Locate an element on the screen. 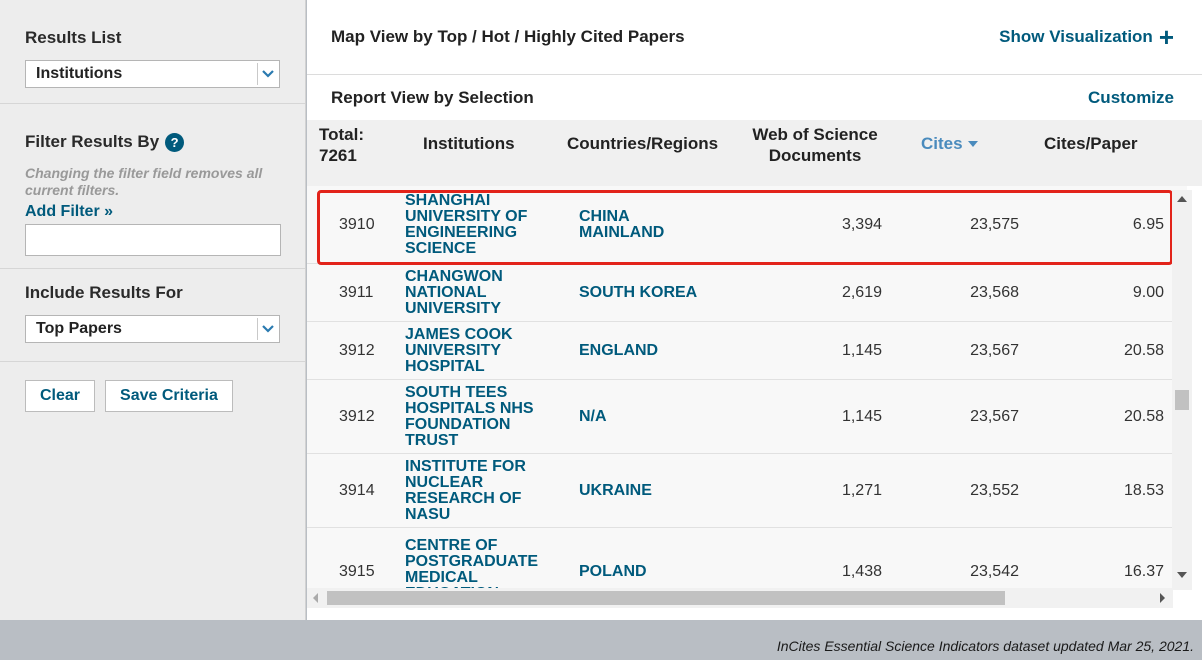 This screenshot has width=1202, height=660. cell-docs: 1,271 is located at coordinates (861, 490).